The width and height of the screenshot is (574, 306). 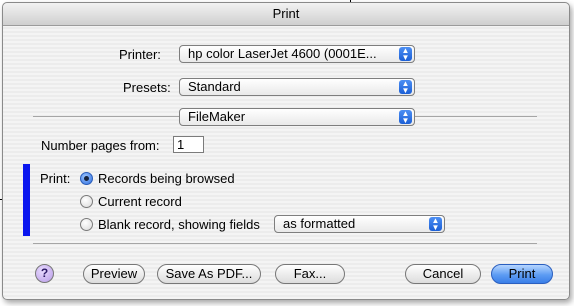 I want to click on radio-blank-record: Blank record, showing fields, so click(x=170, y=224).